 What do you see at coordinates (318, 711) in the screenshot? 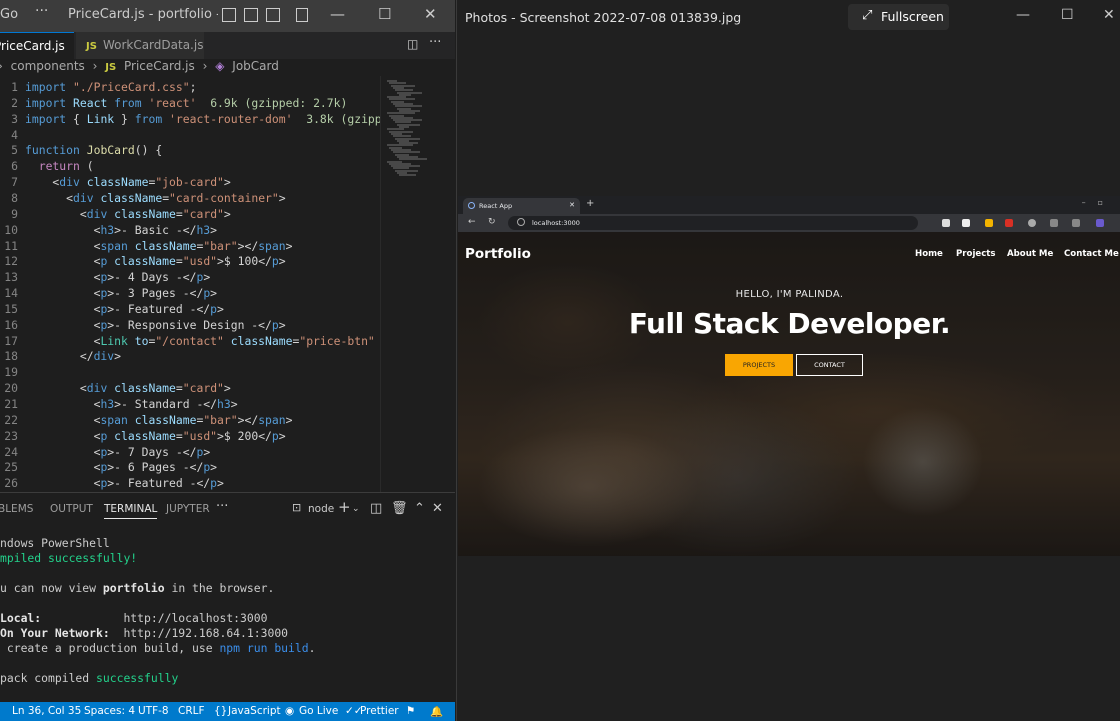
I see `go-live-button: Go Live` at bounding box center [318, 711].